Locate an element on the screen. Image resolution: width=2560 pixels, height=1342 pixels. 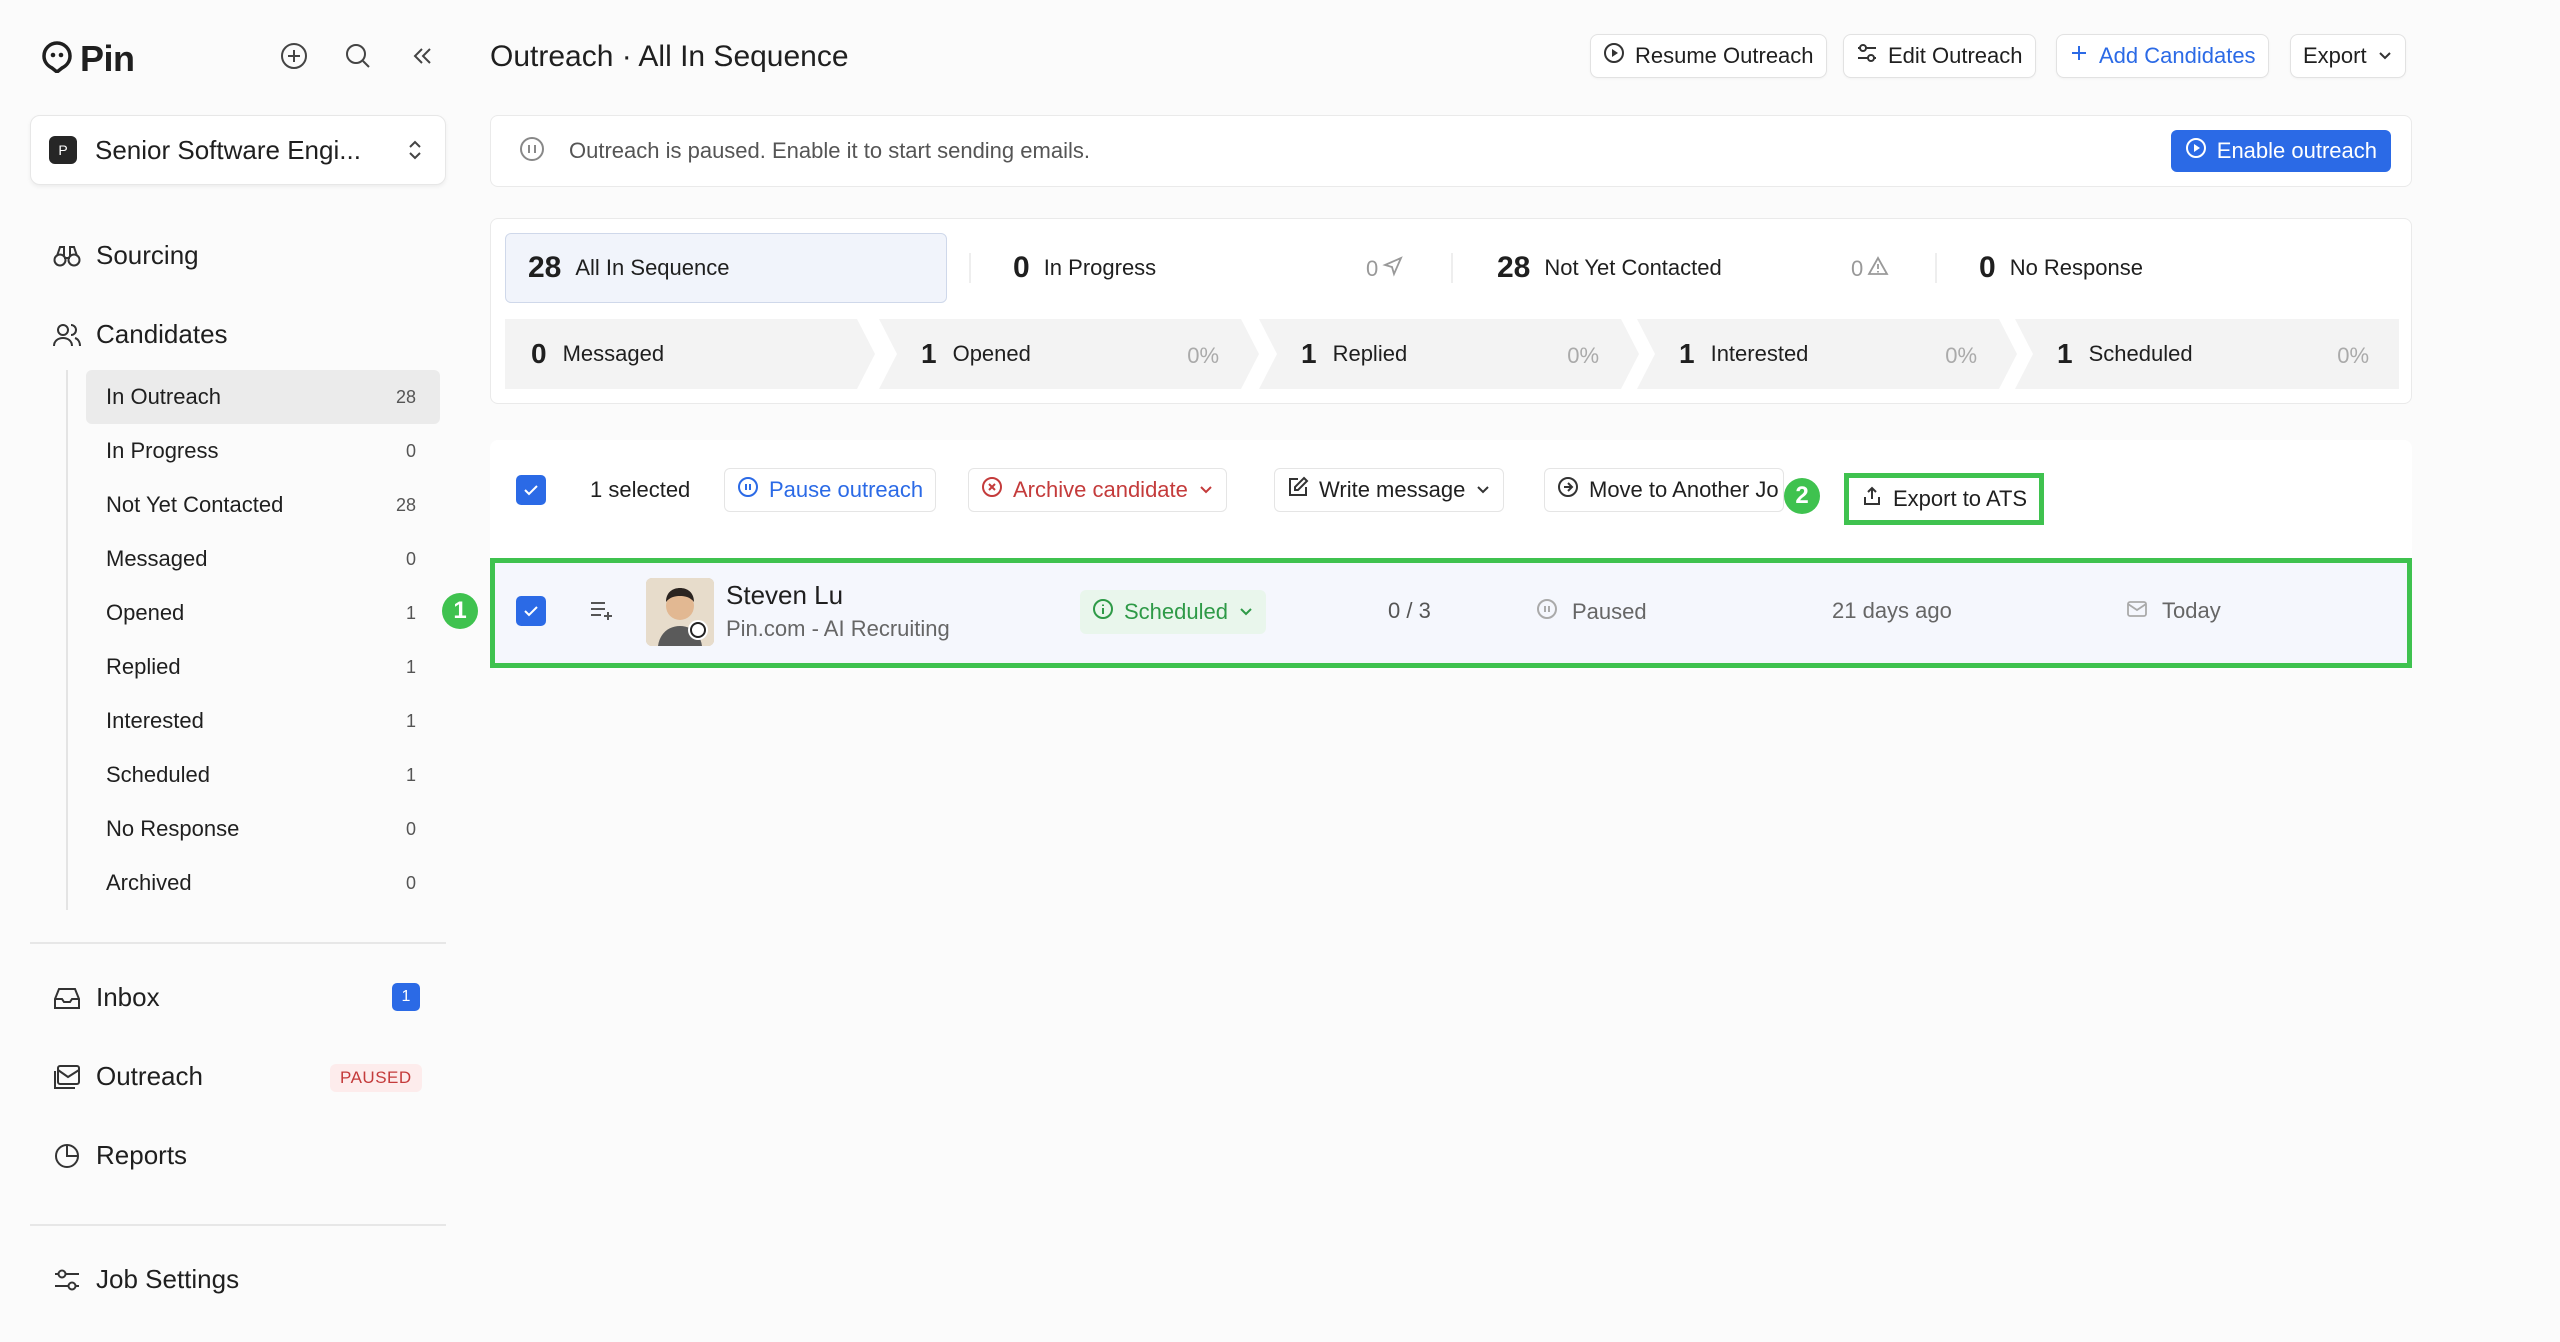
export-to-ats-button: Export to ATS is located at coordinates (1944, 499).